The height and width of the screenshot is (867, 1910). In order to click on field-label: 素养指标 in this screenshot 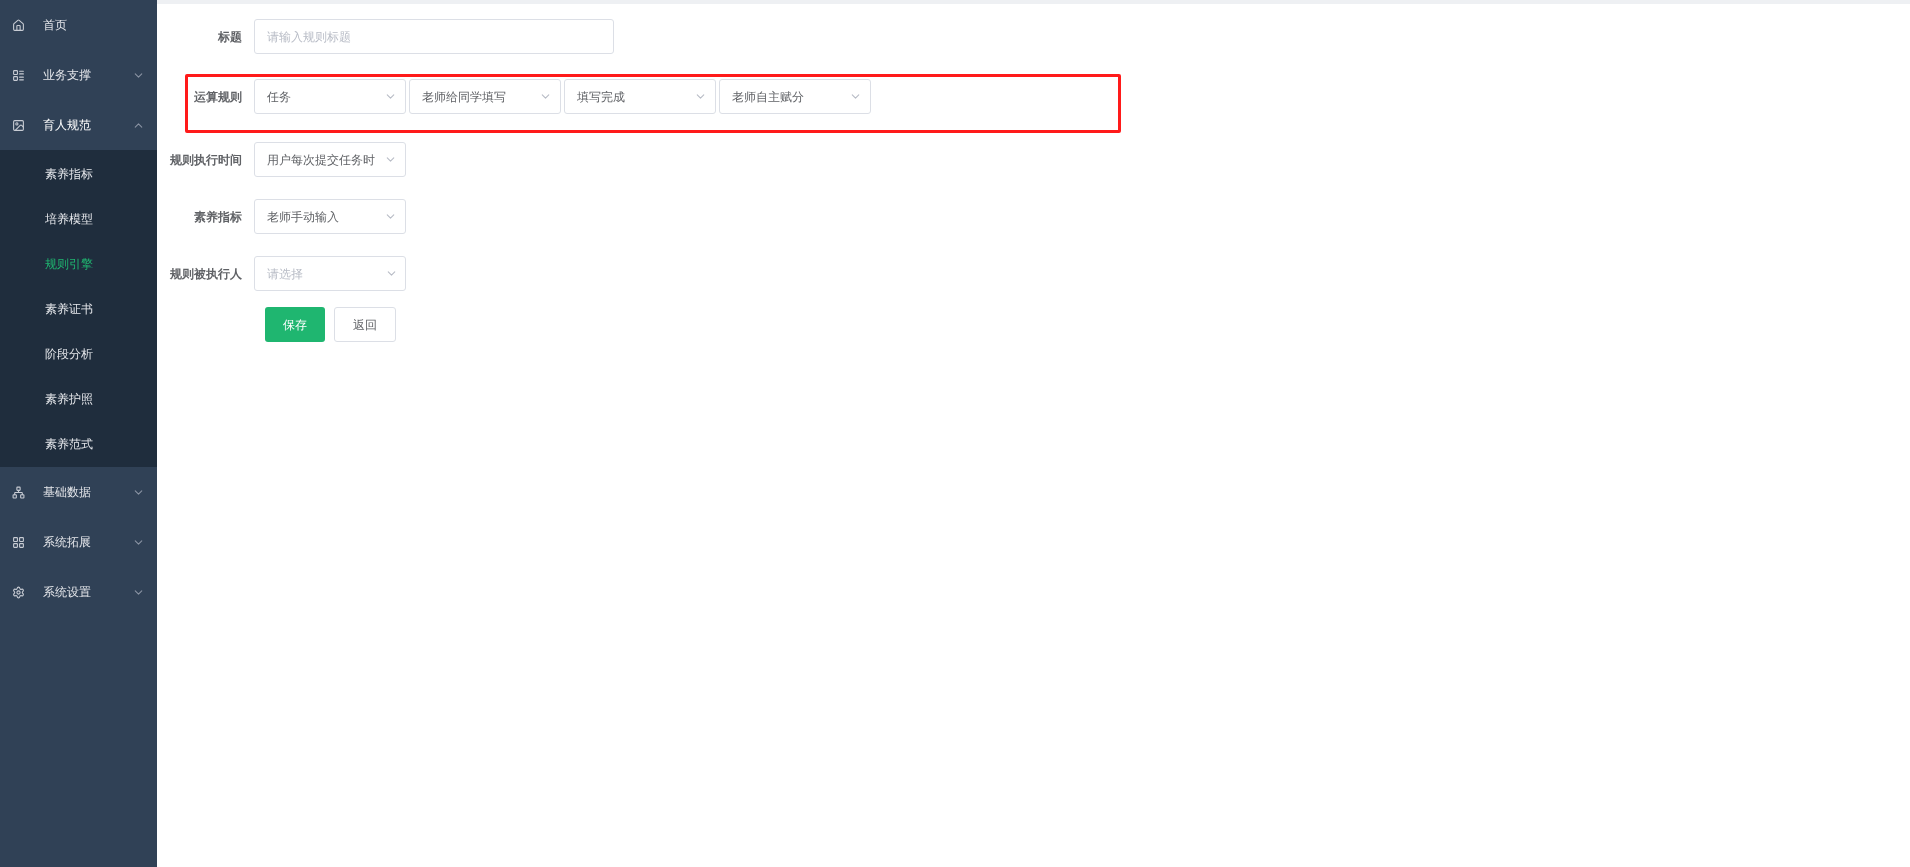, I will do `click(218, 217)`.